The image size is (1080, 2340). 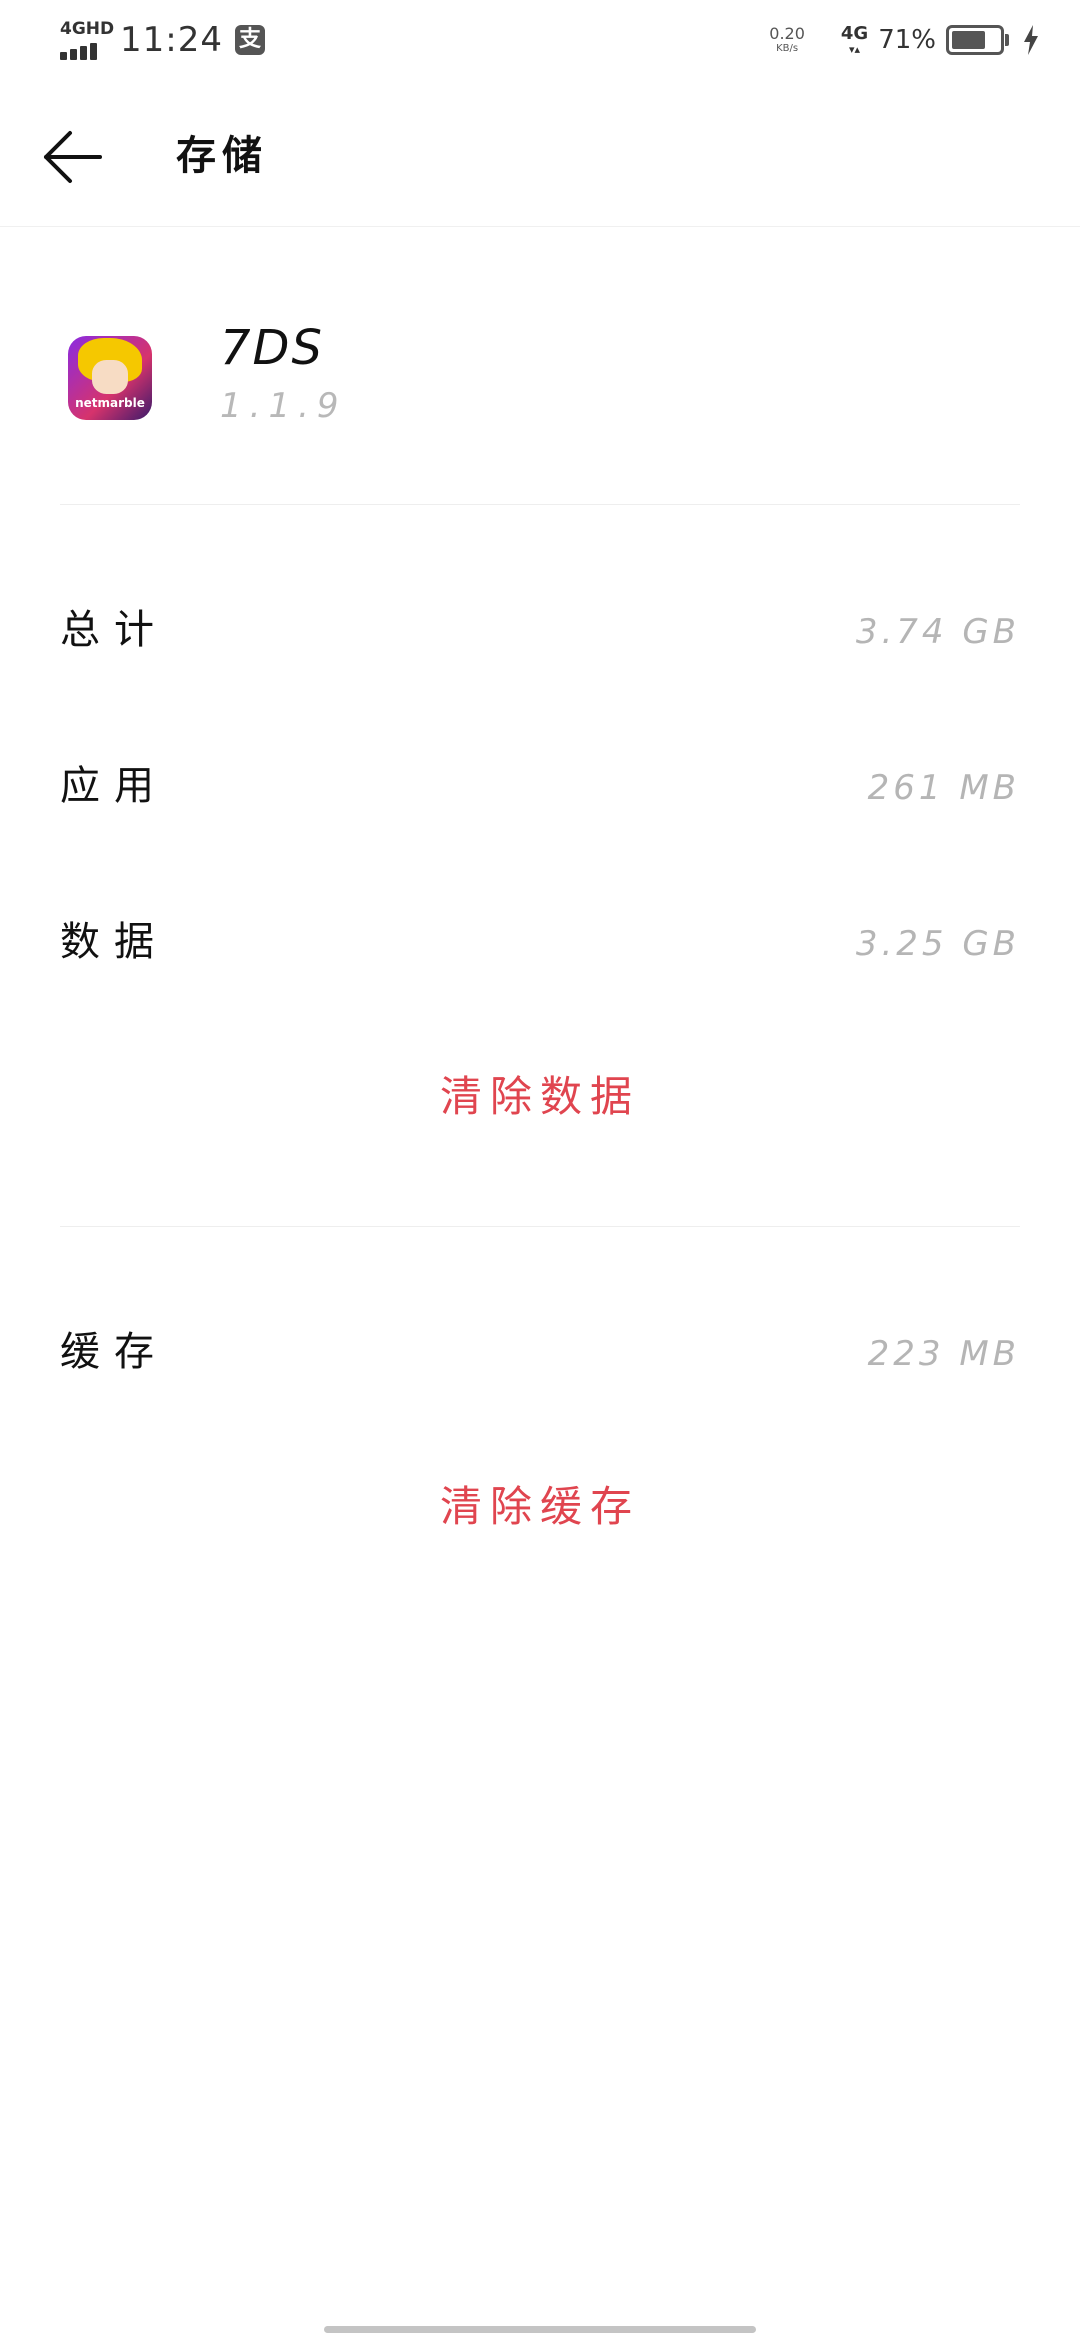 What do you see at coordinates (907, 40) in the screenshot?
I see `battery-percentage: 71%` at bounding box center [907, 40].